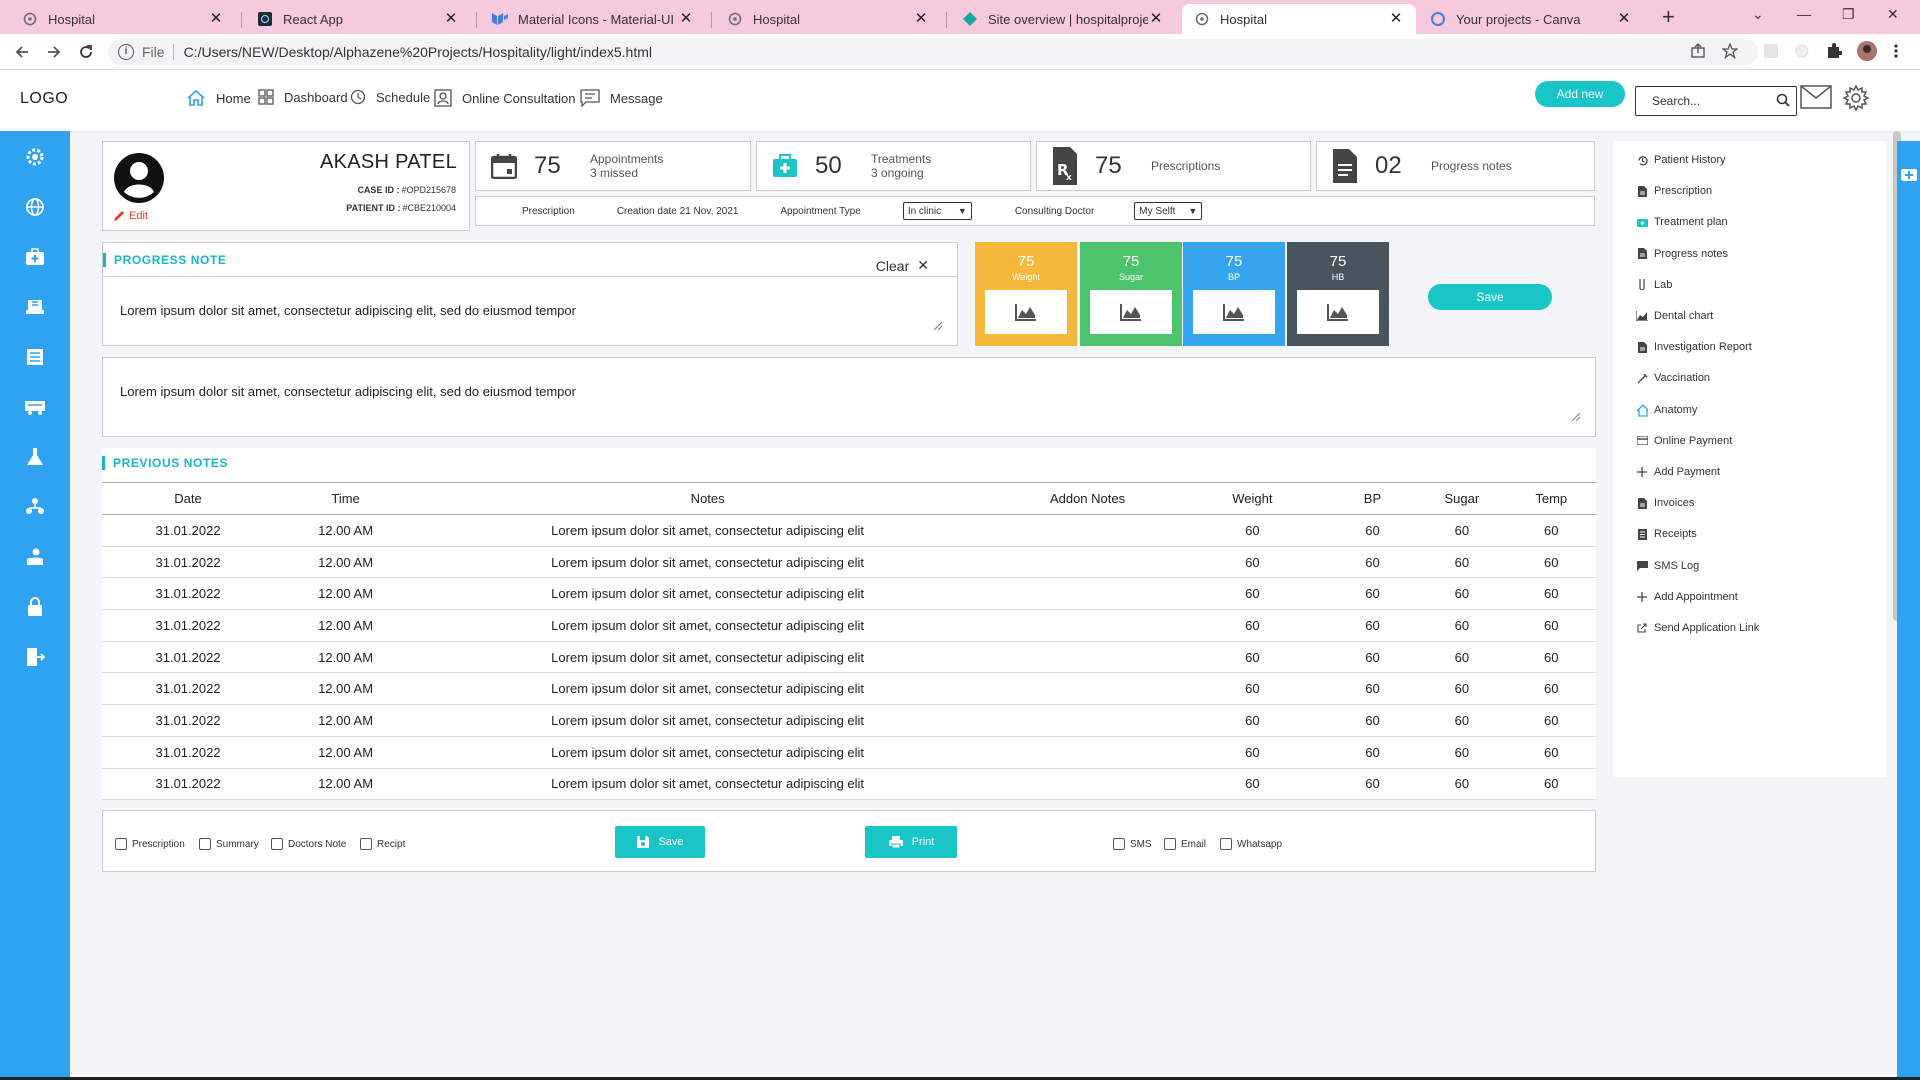 The image size is (1920, 1080). Describe the element at coordinates (660, 842) in the screenshot. I see `save-button: Save` at that location.